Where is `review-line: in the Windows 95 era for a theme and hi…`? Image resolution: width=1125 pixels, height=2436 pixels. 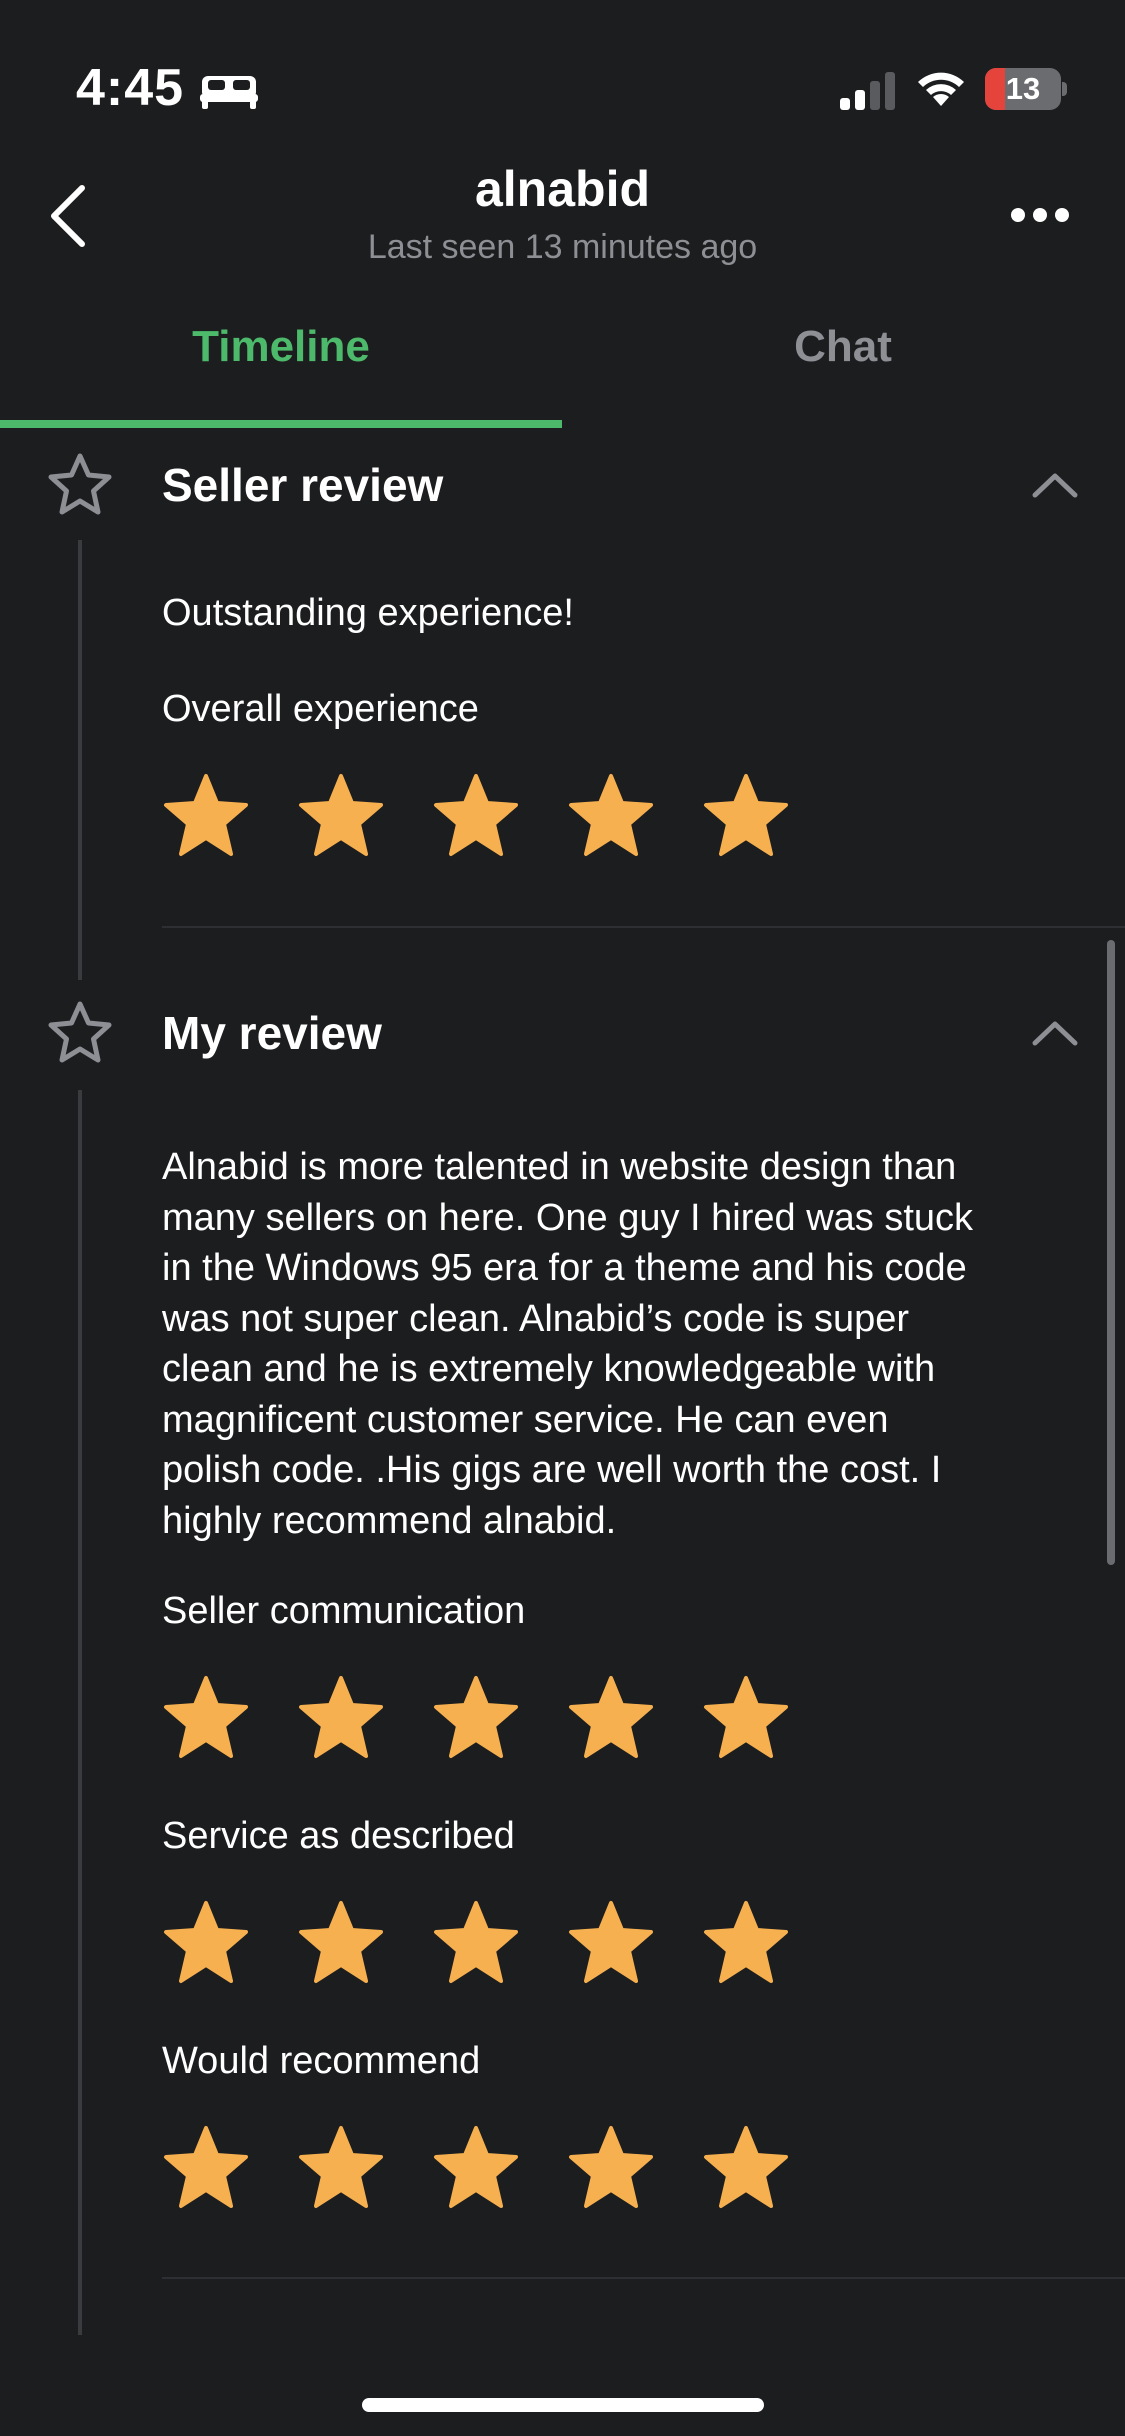
review-line: in the Windows 95 era for a theme and hi… is located at coordinates (564, 1268).